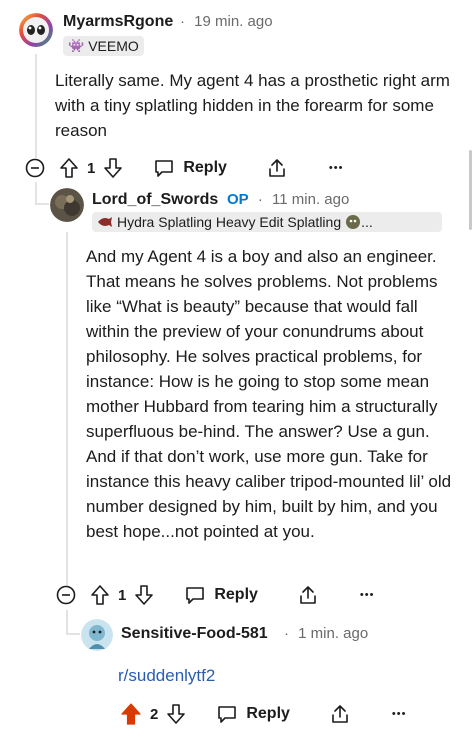  Describe the element at coordinates (333, 633) in the screenshot. I see `comment-3-timestamp: 1 min. ago` at that location.